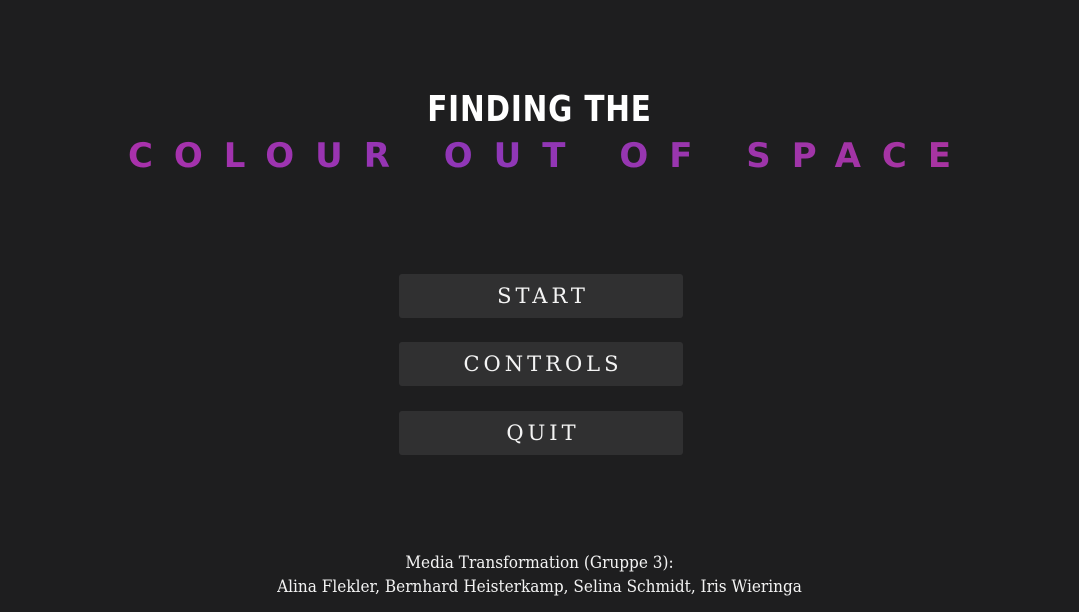 This screenshot has width=1079, height=612. I want to click on controls-button: CONTROLS, so click(541, 364).